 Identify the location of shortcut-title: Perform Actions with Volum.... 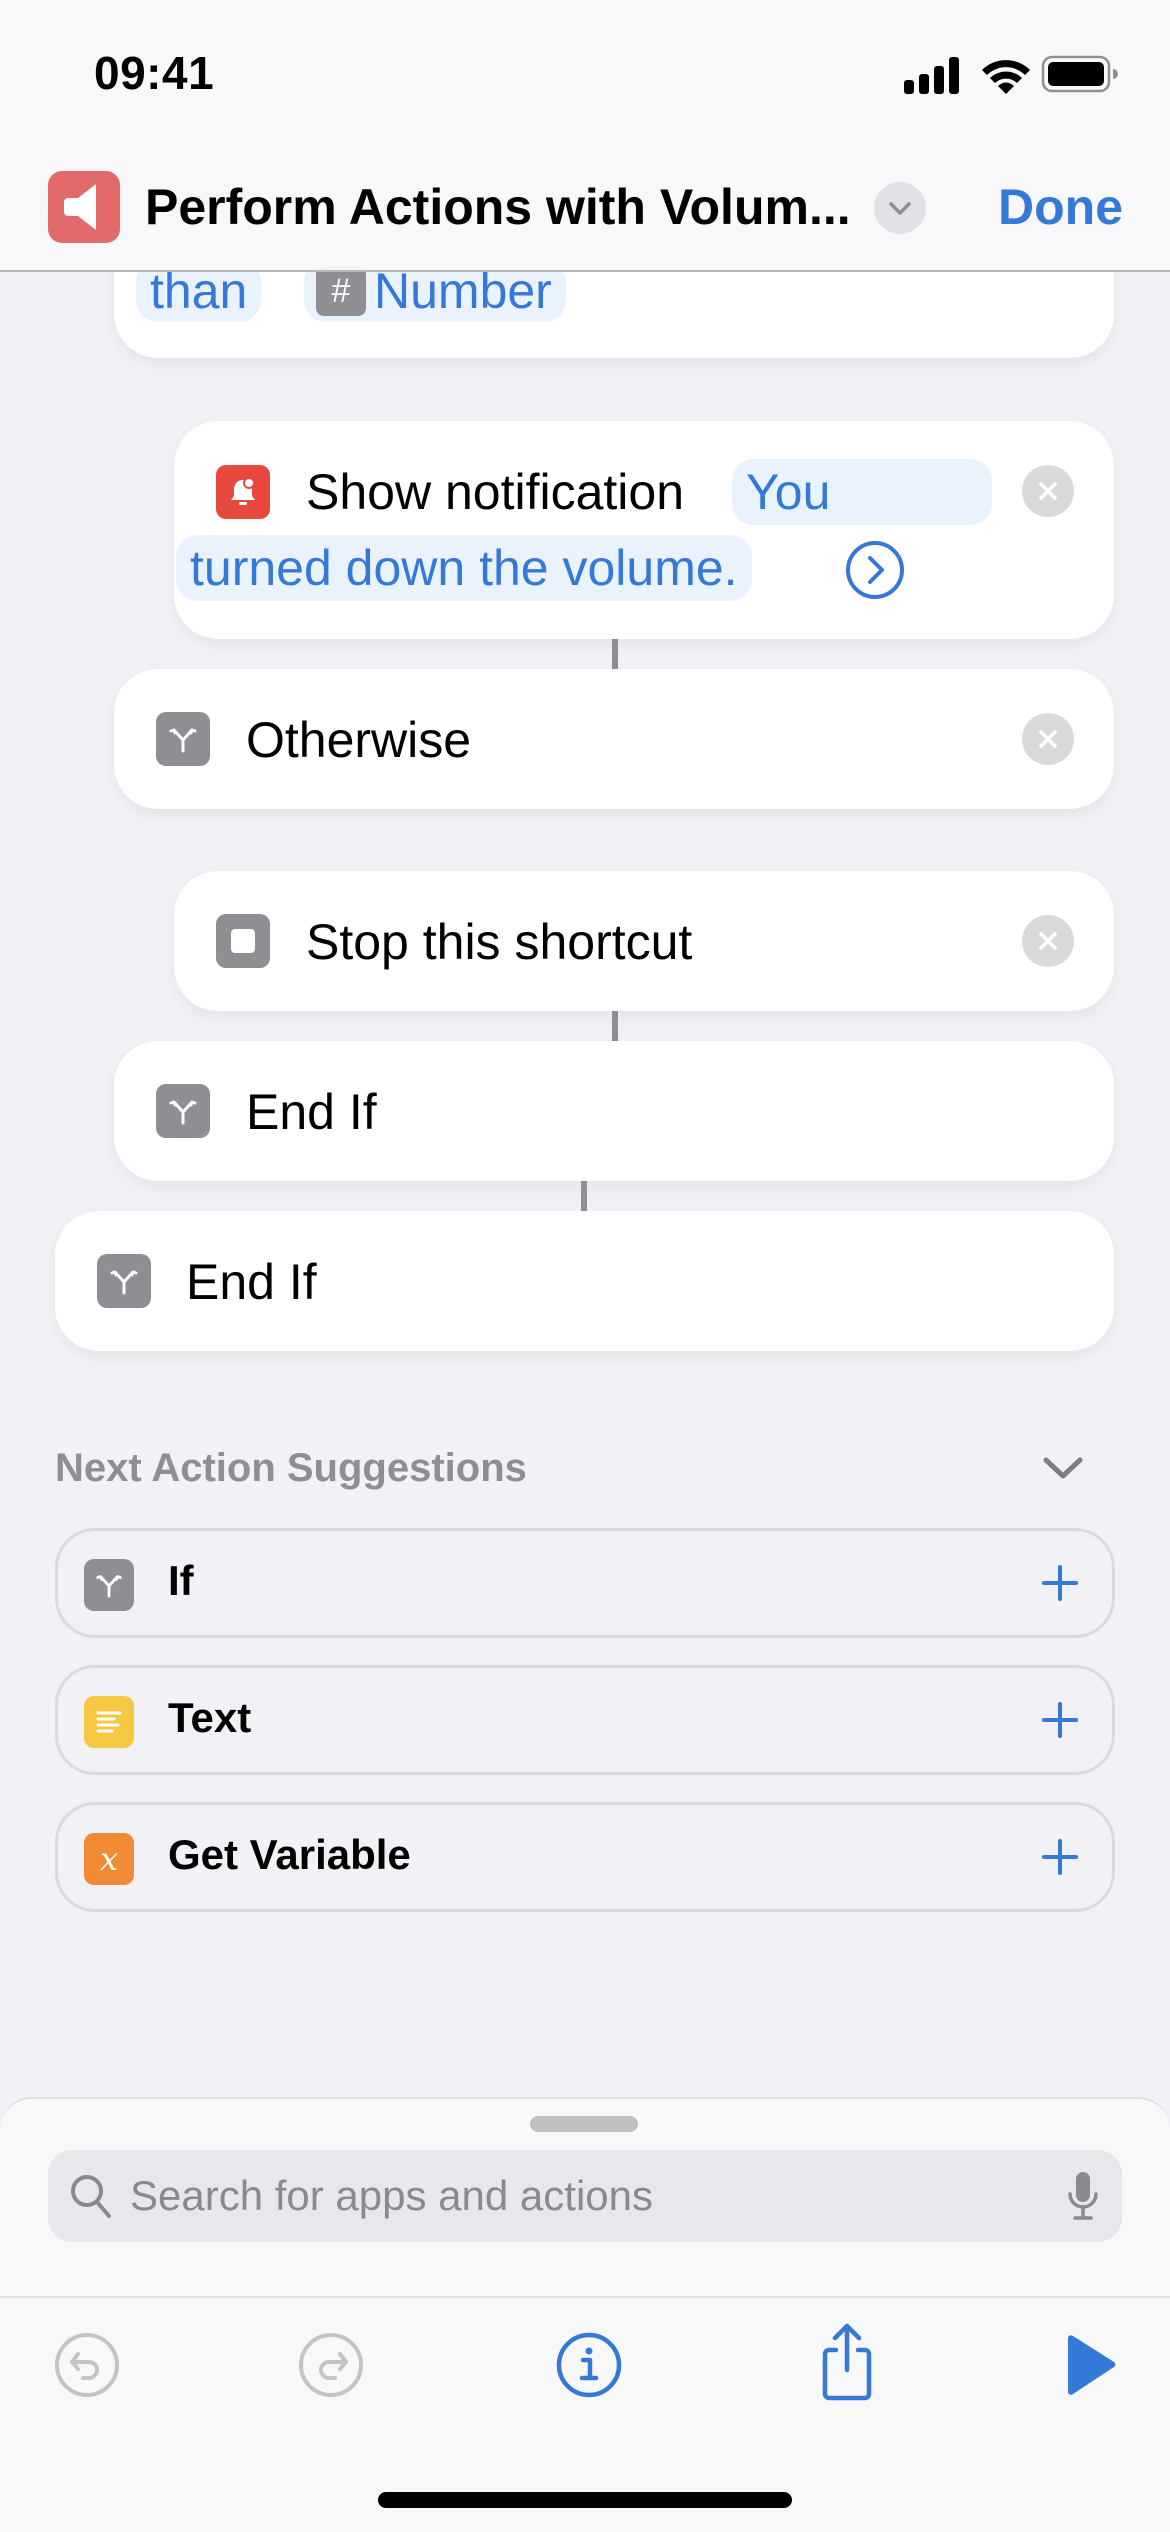
(498, 207).